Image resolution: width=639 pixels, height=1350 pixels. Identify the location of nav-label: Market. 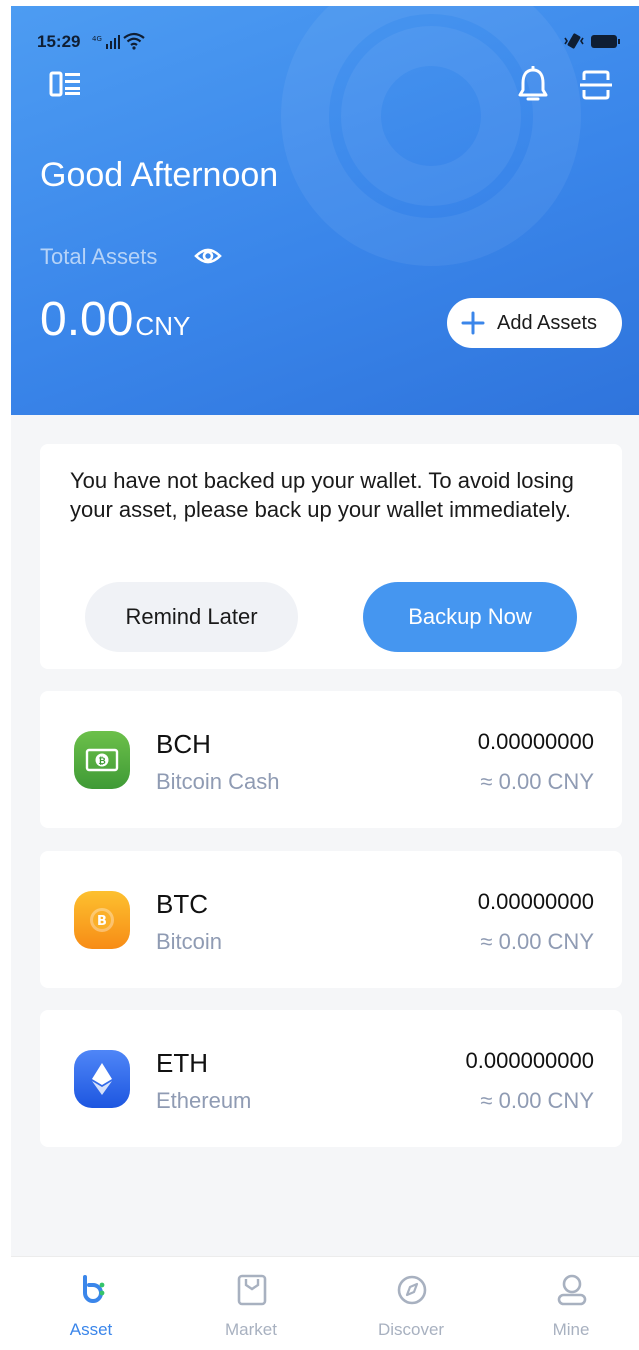
(251, 1329).